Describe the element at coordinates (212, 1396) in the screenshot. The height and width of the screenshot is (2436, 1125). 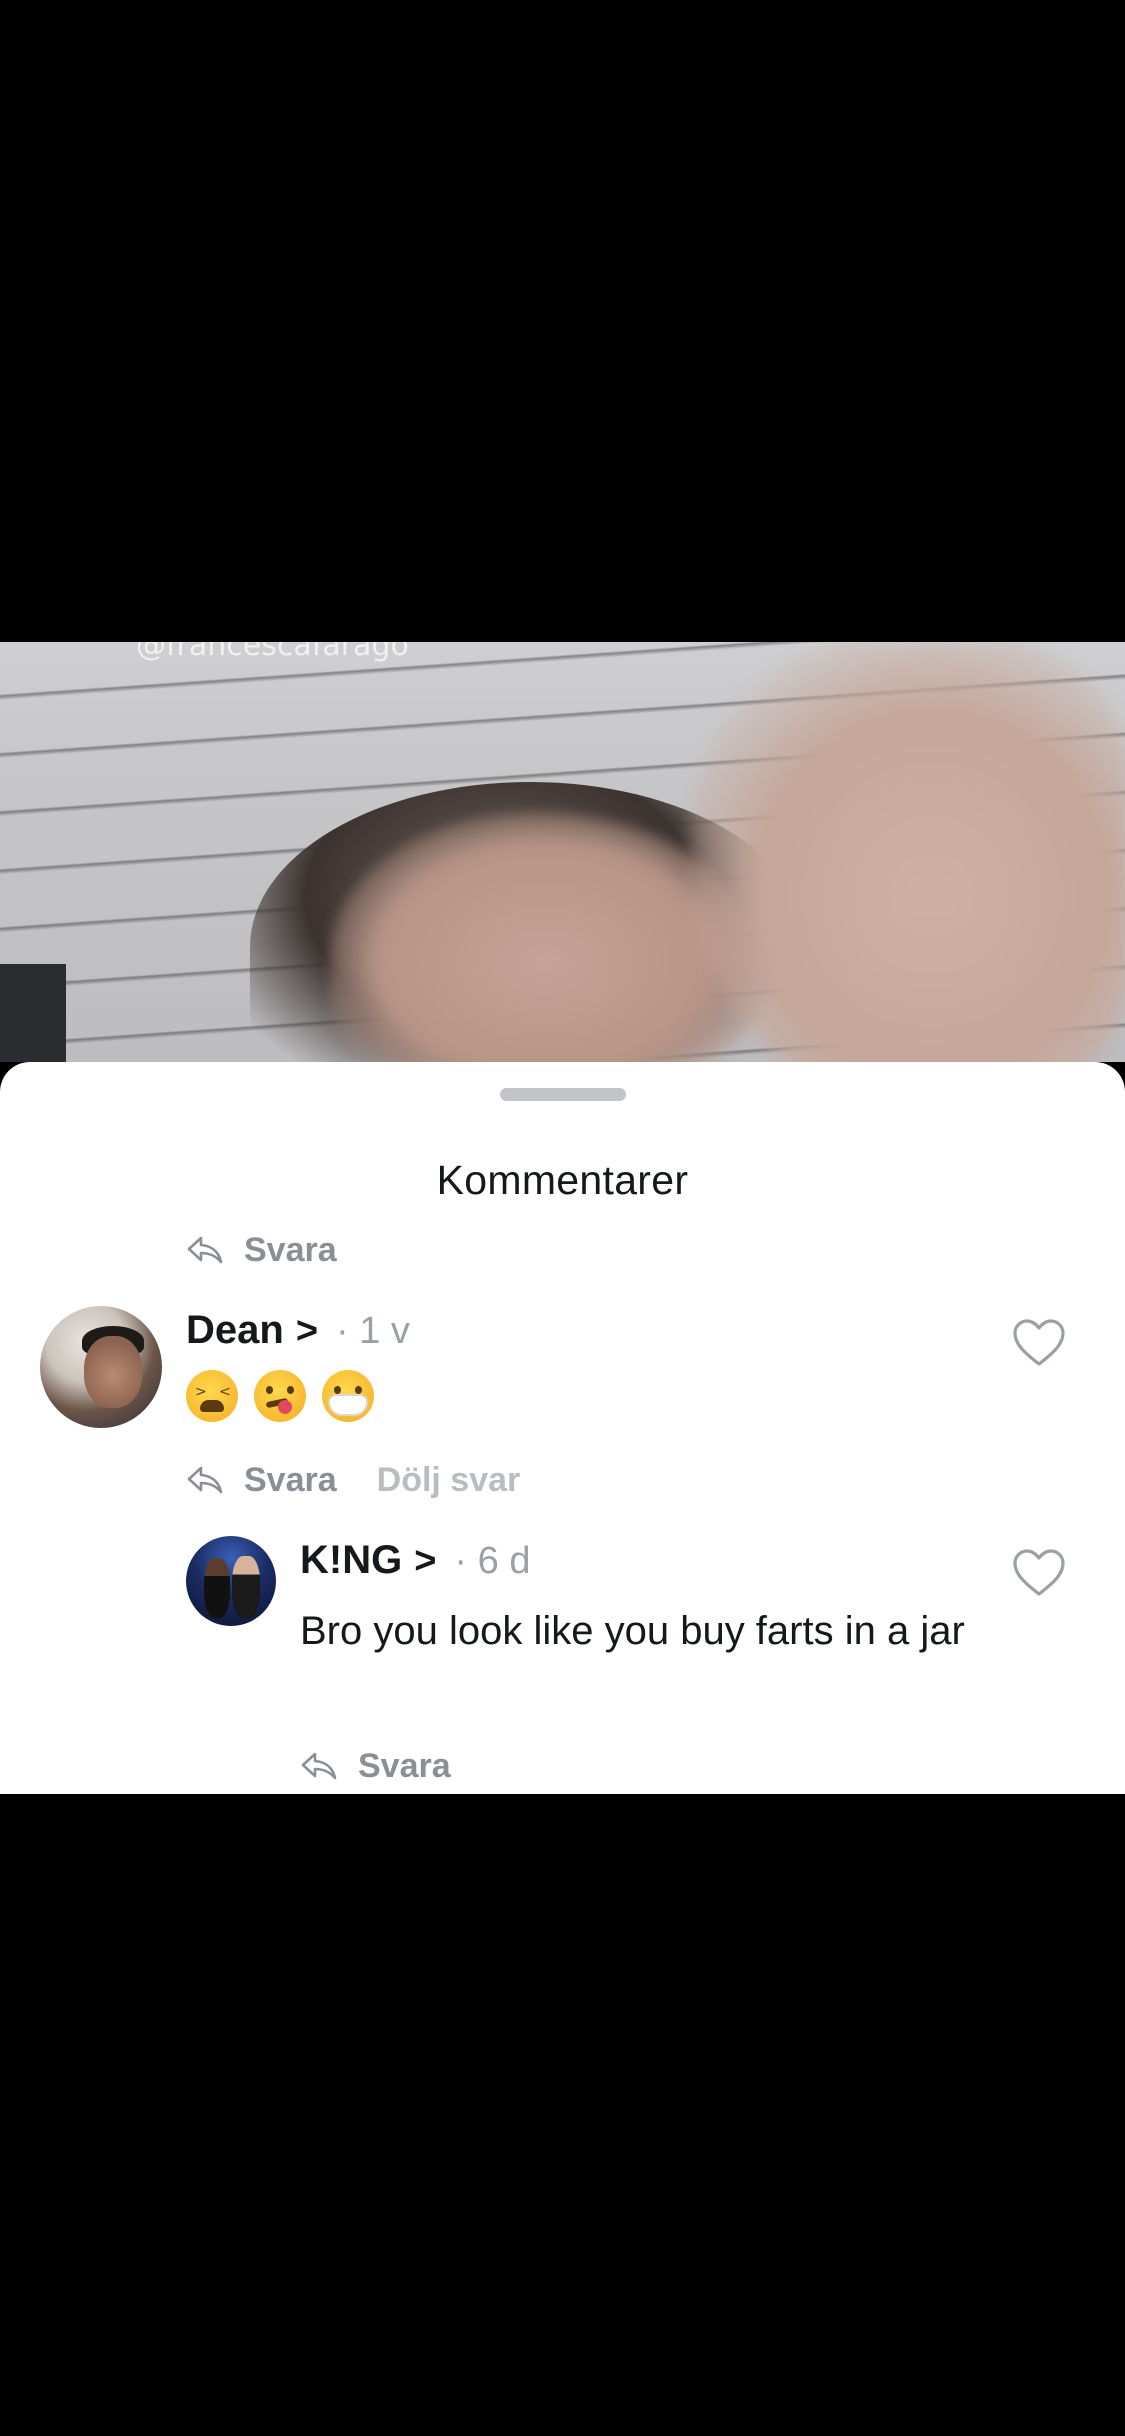
I see `tired-face-icon: > <` at that location.